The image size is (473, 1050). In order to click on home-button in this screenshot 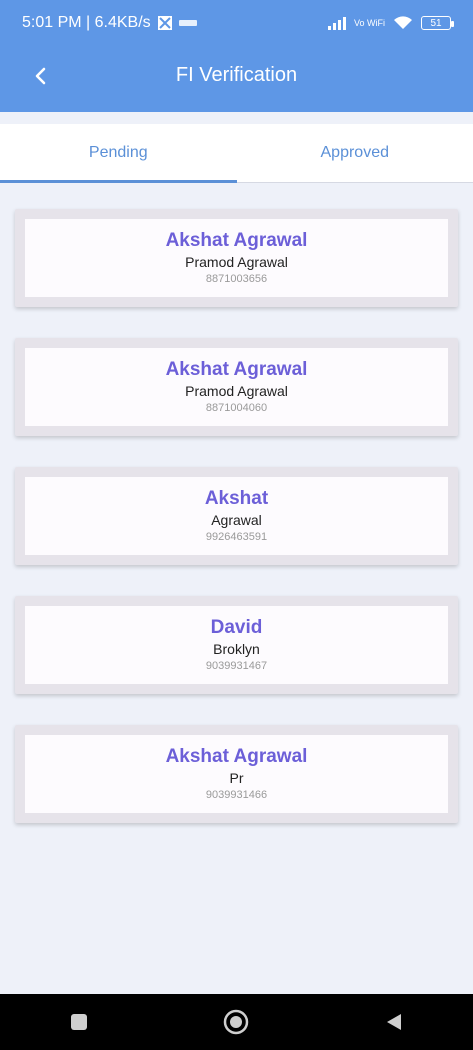, I will do `click(236, 1022)`.